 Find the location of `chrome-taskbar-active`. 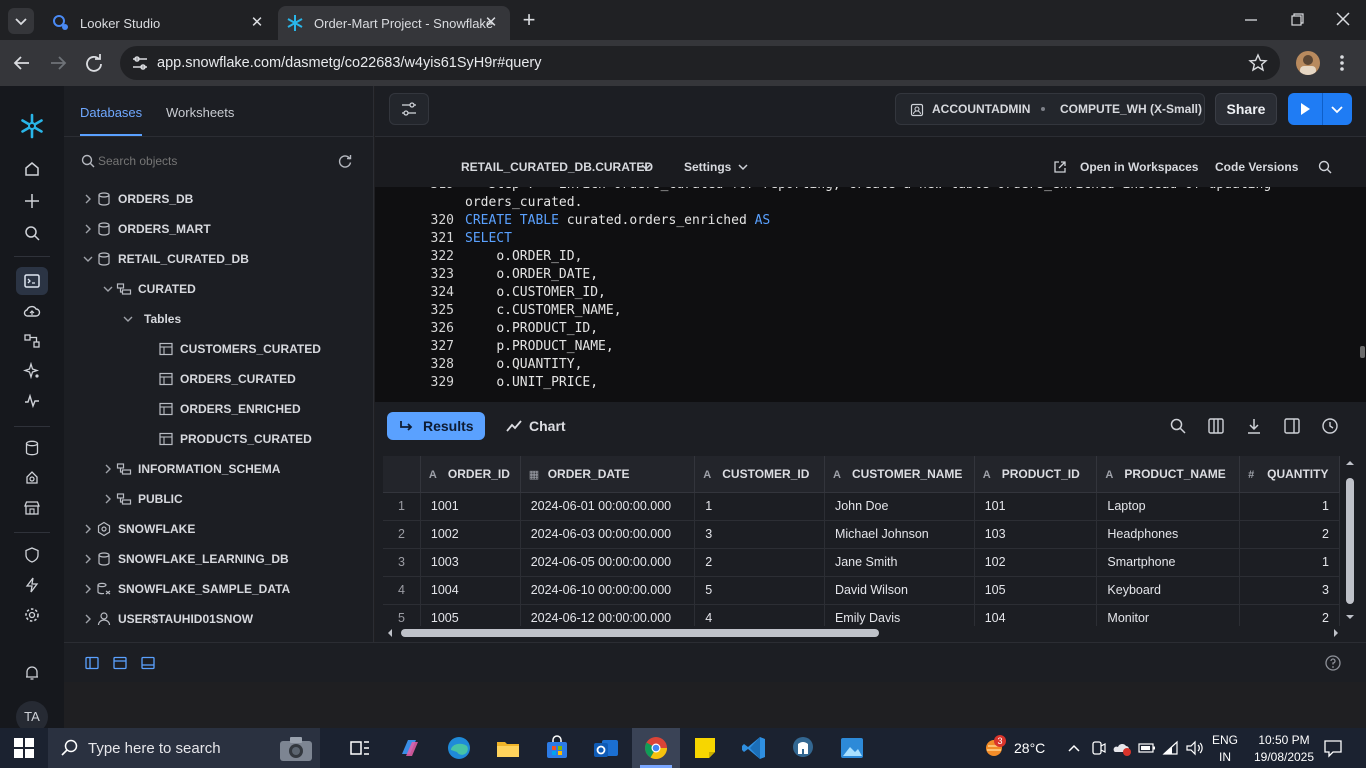

chrome-taskbar-active is located at coordinates (656, 748).